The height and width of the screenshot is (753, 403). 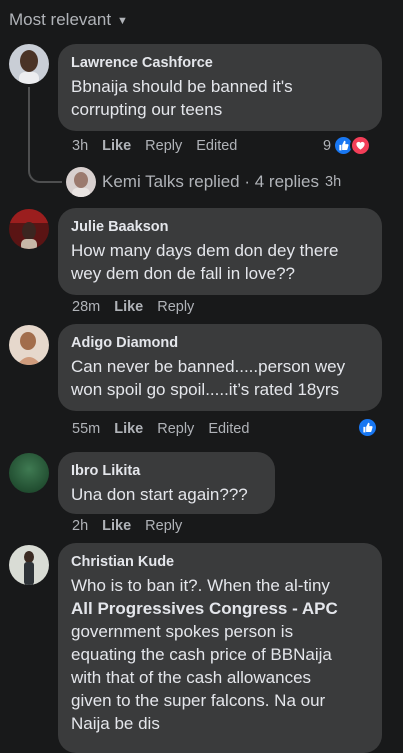 What do you see at coordinates (166, 483) in the screenshot?
I see `comment-bubble: Ibro Likita Una don start again???` at bounding box center [166, 483].